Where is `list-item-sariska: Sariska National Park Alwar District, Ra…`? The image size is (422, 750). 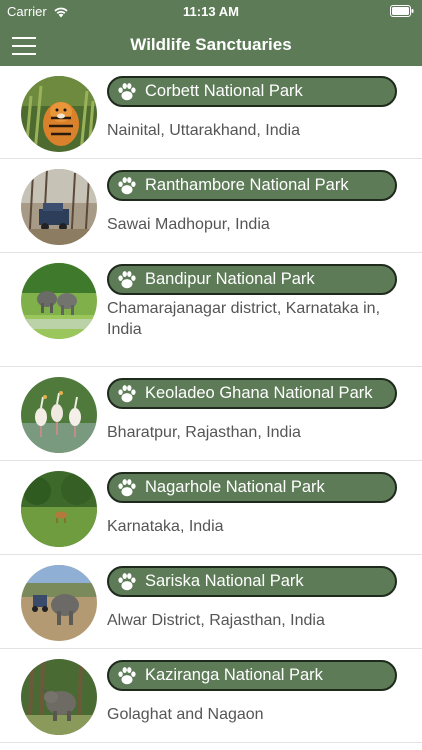
list-item-sariska: Sariska National Park Alwar District, Ra… is located at coordinates (211, 602).